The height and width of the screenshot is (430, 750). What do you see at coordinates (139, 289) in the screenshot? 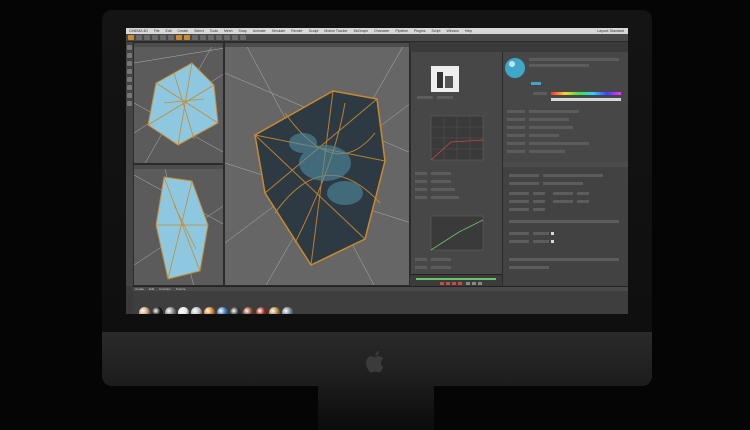
I see `material-tab-create: Create` at bounding box center [139, 289].